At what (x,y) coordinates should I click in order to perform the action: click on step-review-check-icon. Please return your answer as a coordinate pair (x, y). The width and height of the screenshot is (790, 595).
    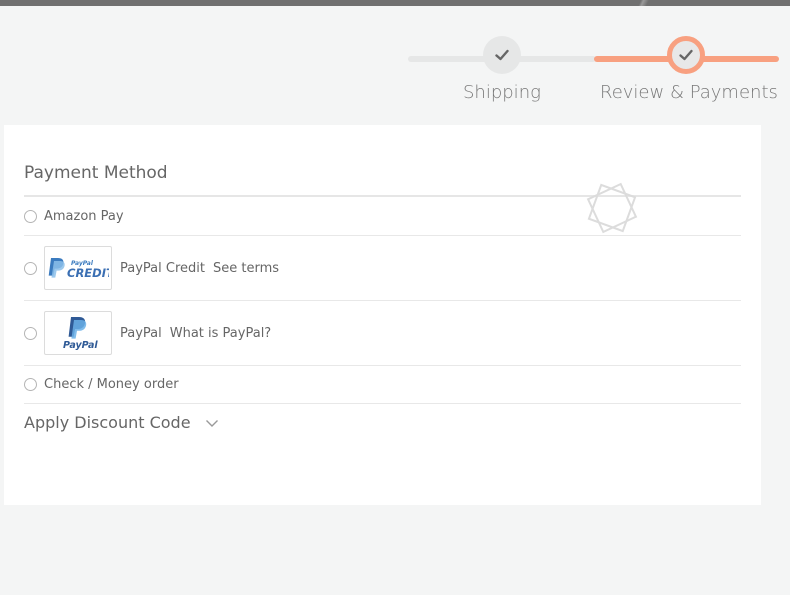
    Looking at the image, I should click on (686, 55).